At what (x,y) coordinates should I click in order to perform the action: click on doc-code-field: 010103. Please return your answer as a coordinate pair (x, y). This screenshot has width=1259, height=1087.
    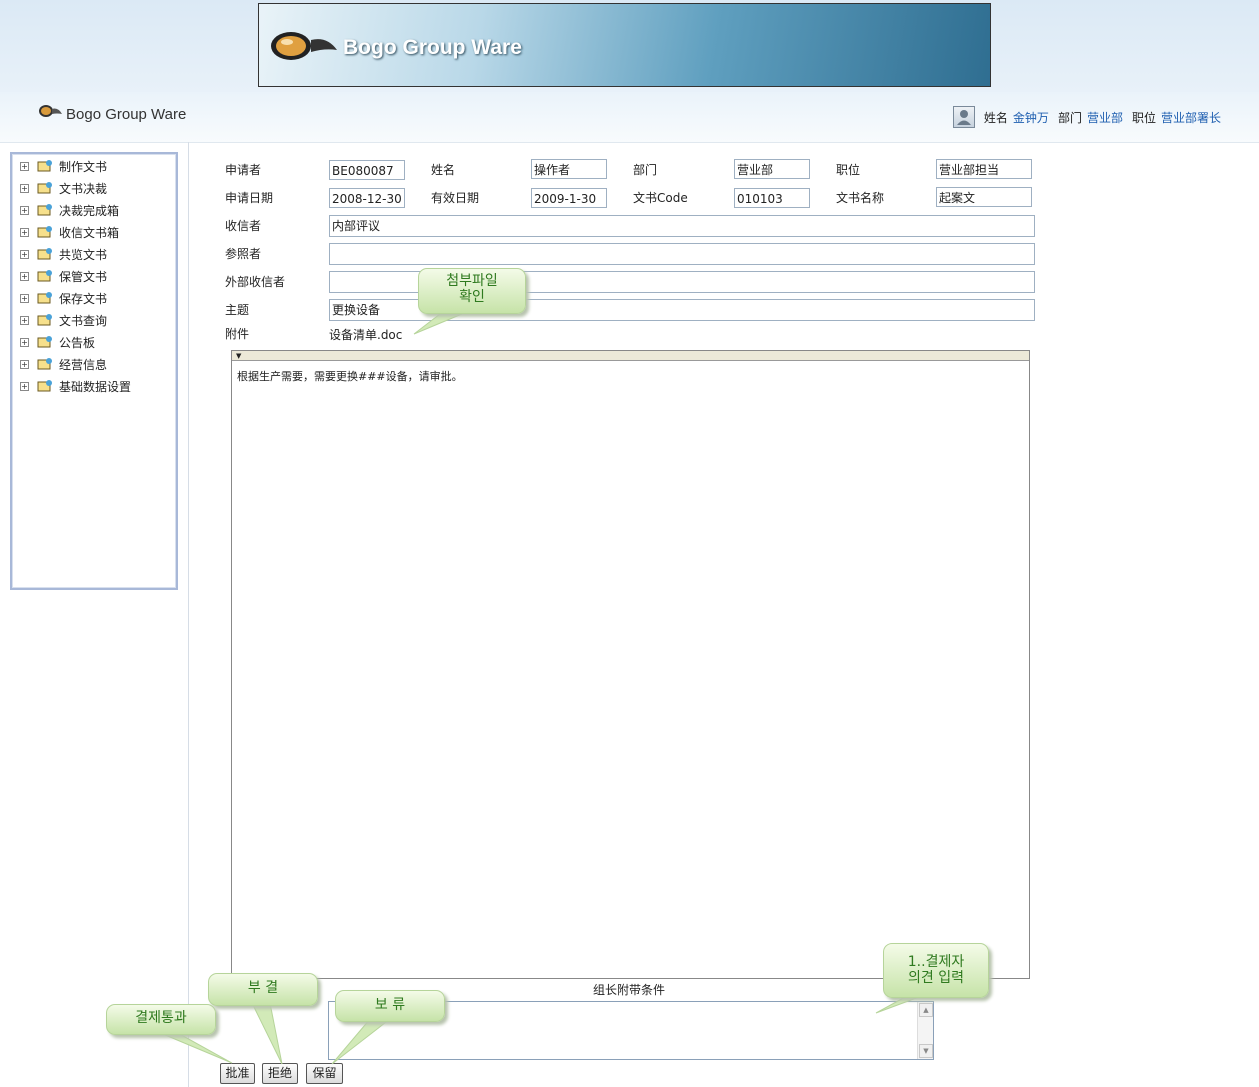
    Looking at the image, I should click on (772, 198).